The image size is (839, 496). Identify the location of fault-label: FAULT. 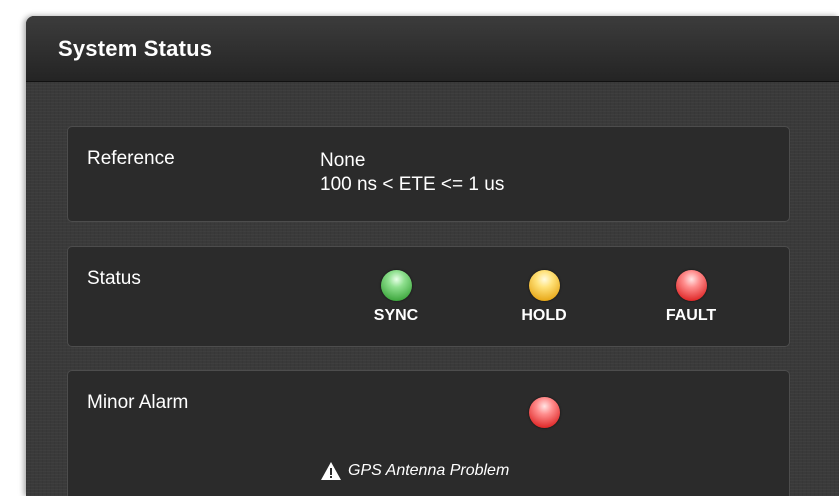
(691, 315).